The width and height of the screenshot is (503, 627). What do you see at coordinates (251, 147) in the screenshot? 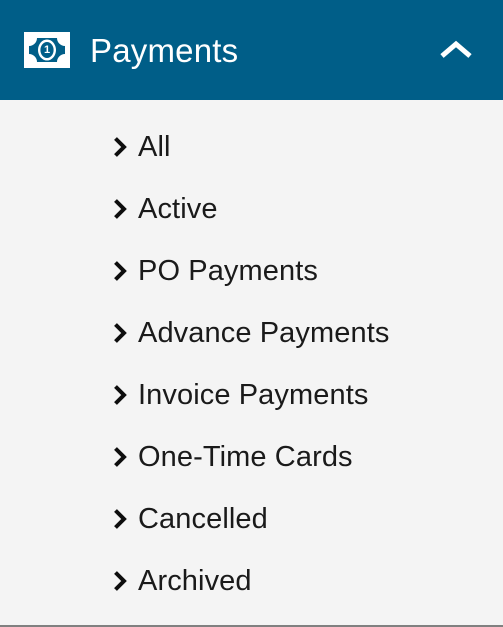
I see `sidebar-item-all: All` at bounding box center [251, 147].